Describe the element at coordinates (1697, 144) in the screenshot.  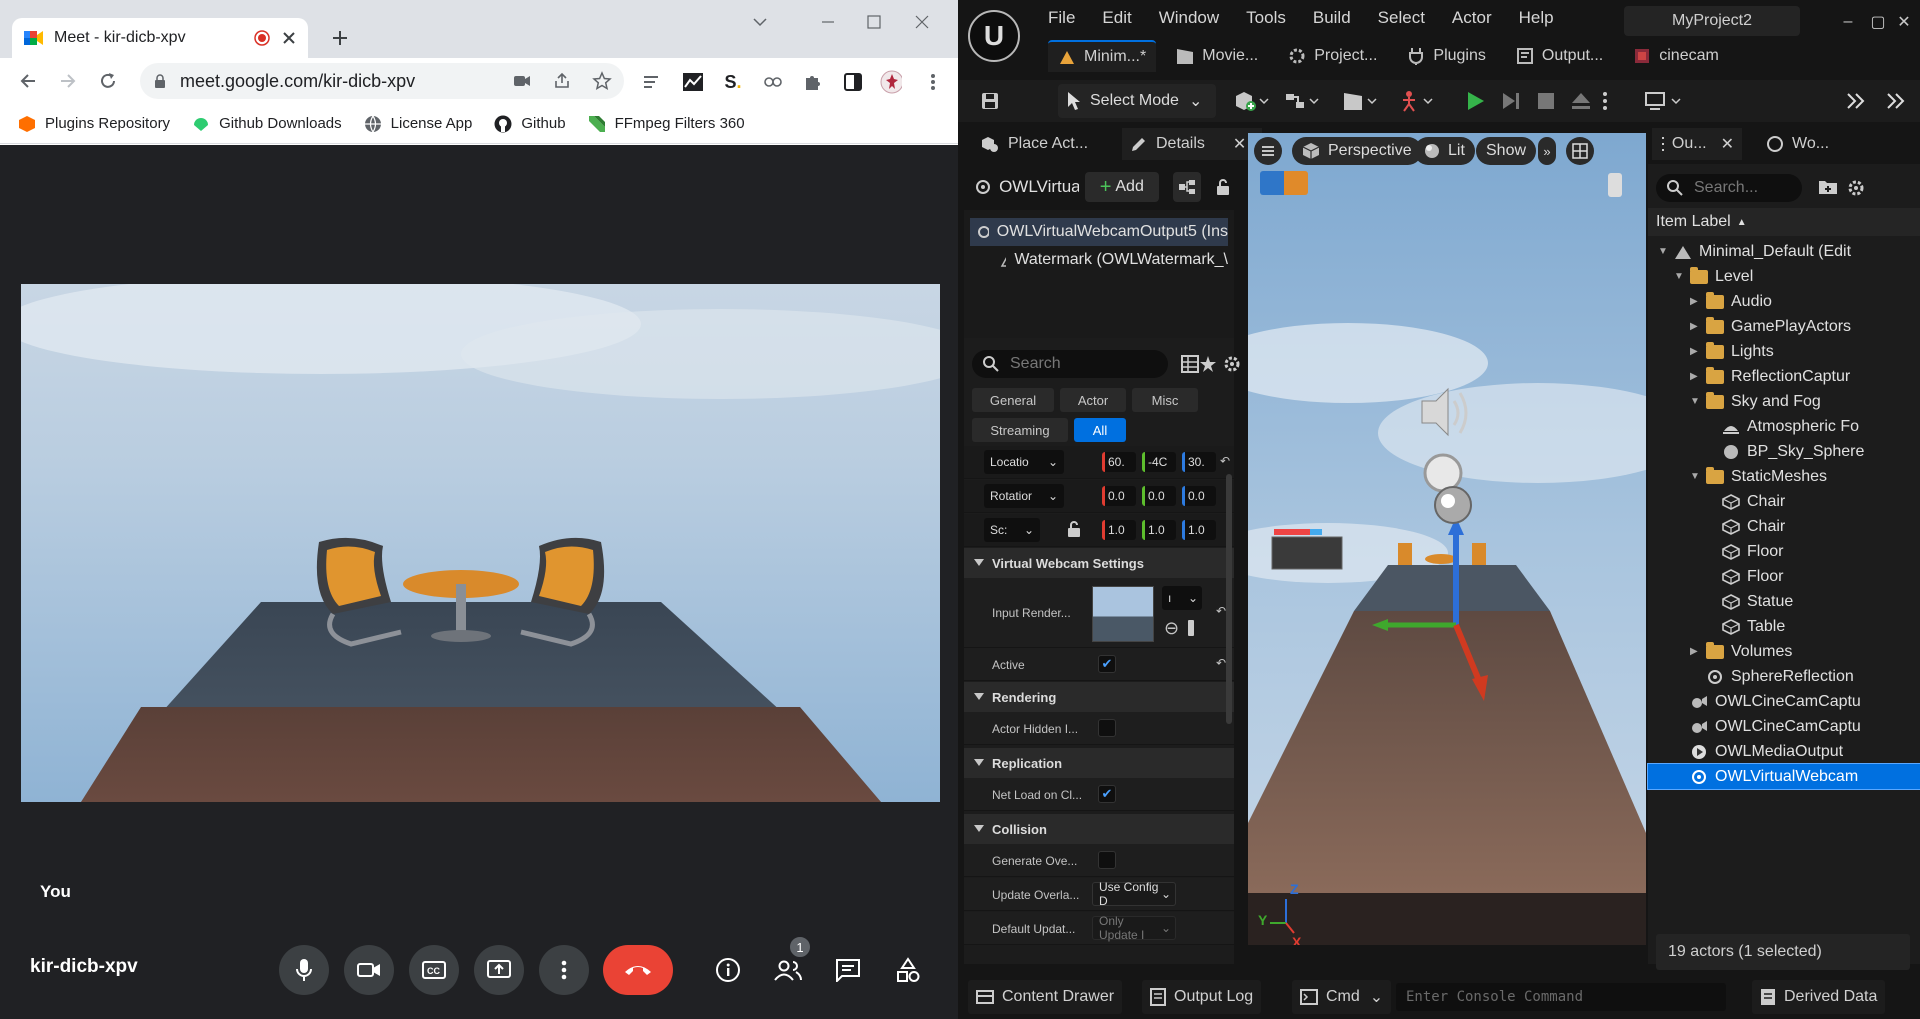
I see `tab-outliner: Ou... ✕` at that location.